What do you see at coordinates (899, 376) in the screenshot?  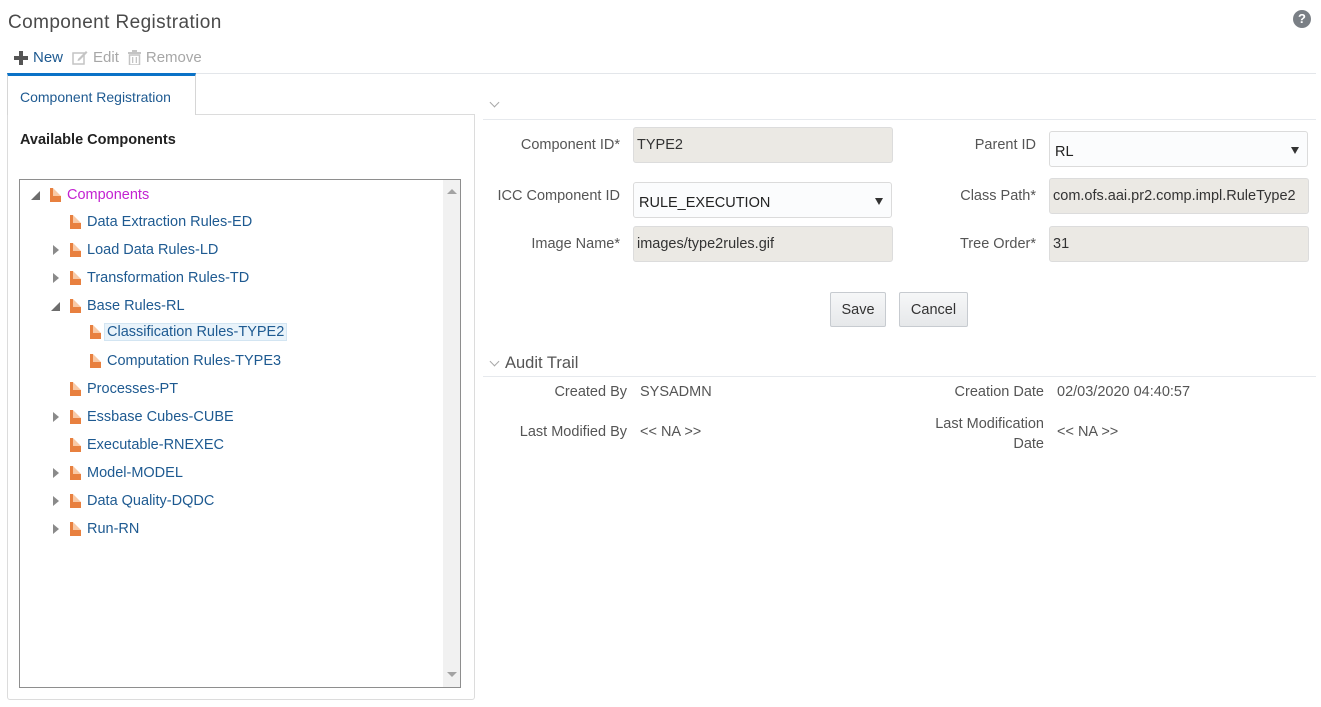 I see `audit-trail-divider` at bounding box center [899, 376].